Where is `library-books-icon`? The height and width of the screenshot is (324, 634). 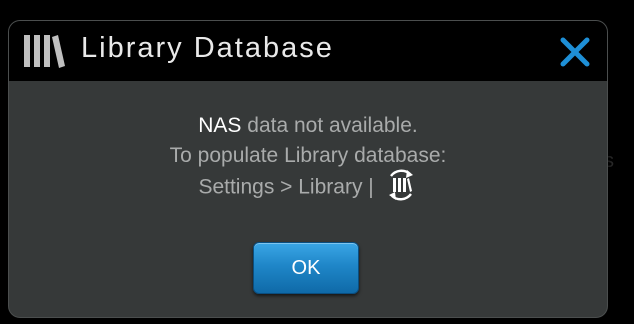 library-books-icon is located at coordinates (44, 51).